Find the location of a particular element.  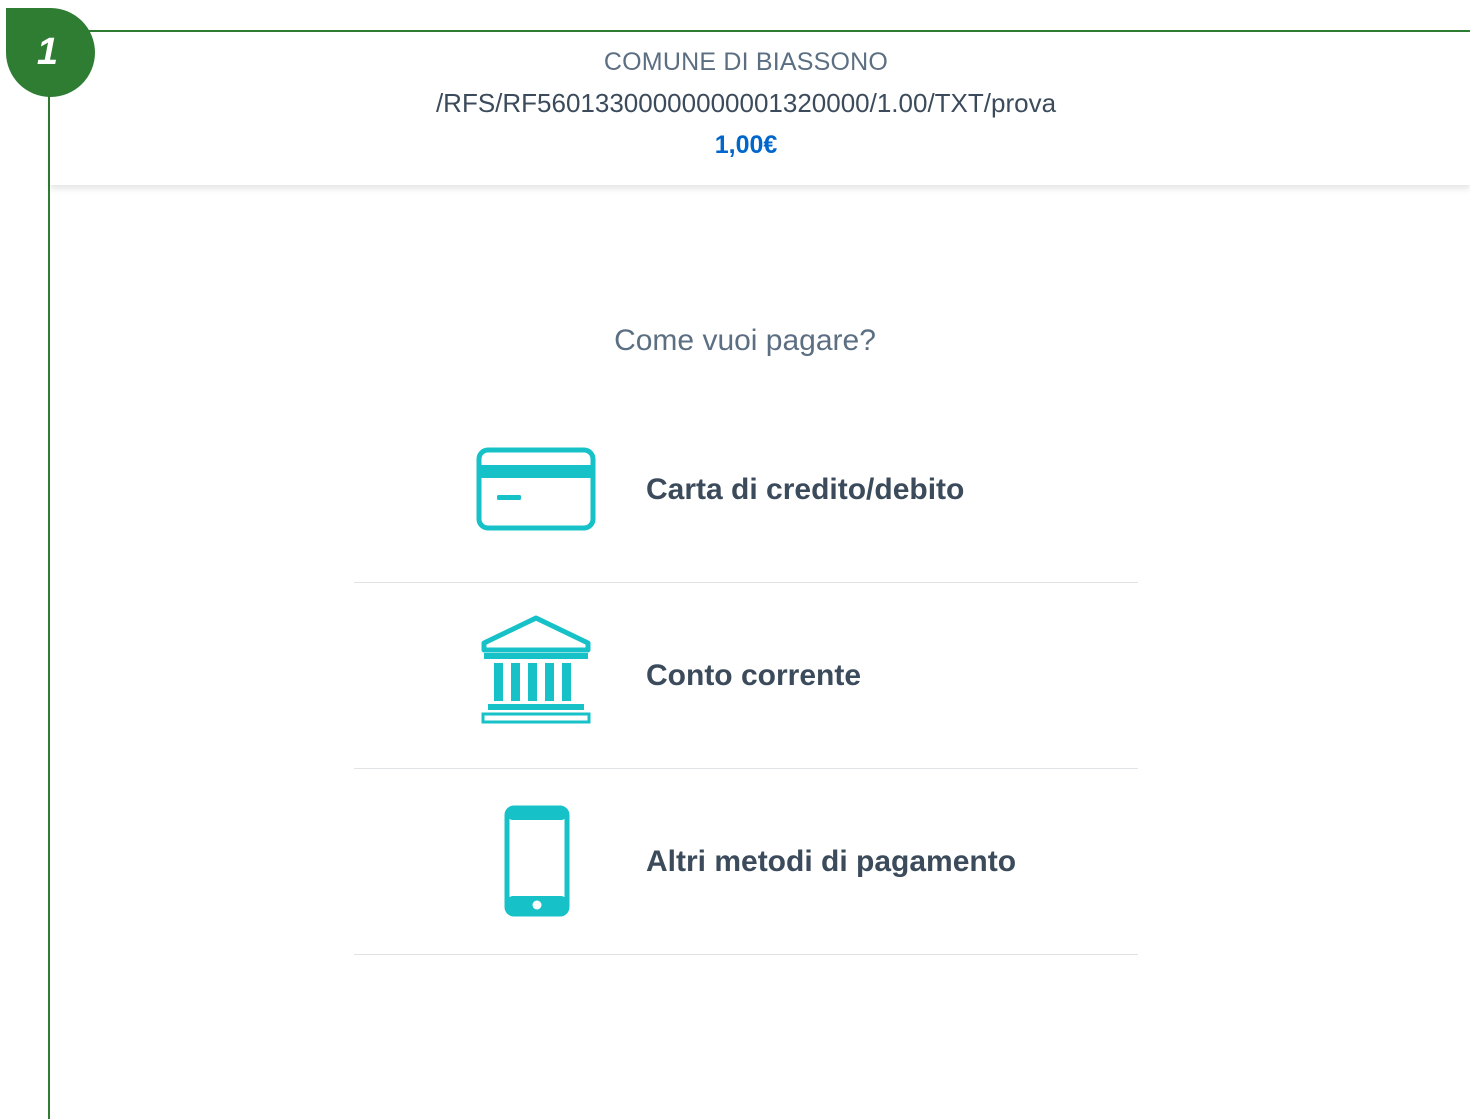

method-bank-account: Conto corrente is located at coordinates (746, 676).